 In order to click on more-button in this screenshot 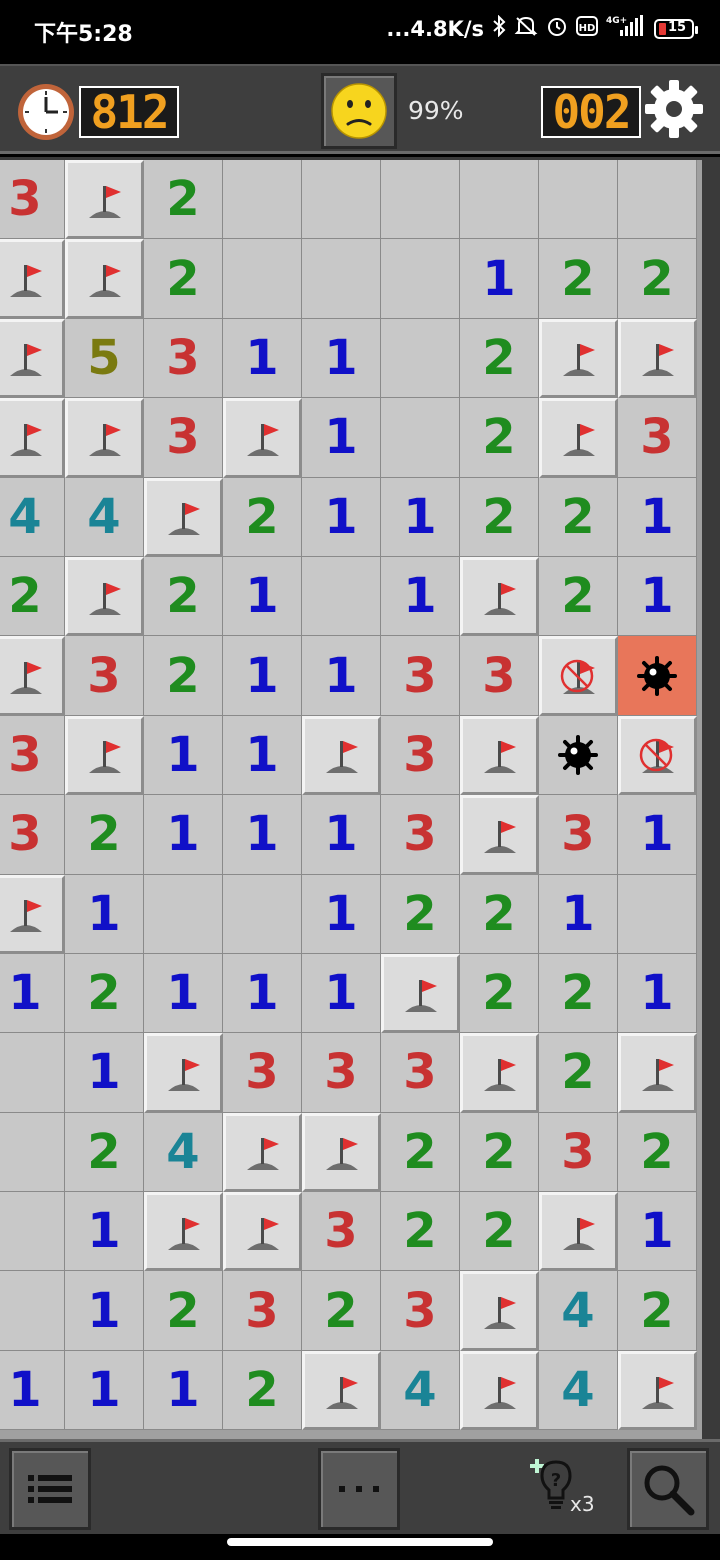, I will do `click(359, 1489)`.